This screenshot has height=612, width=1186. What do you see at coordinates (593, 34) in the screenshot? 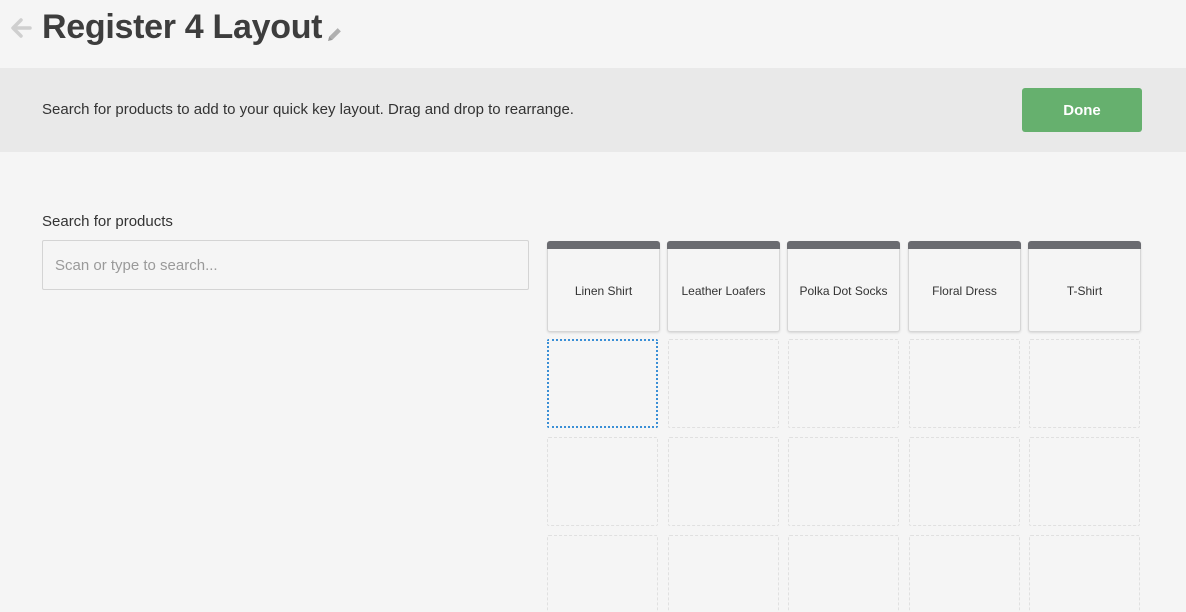
I see `page-header: Register 4 Layout` at bounding box center [593, 34].